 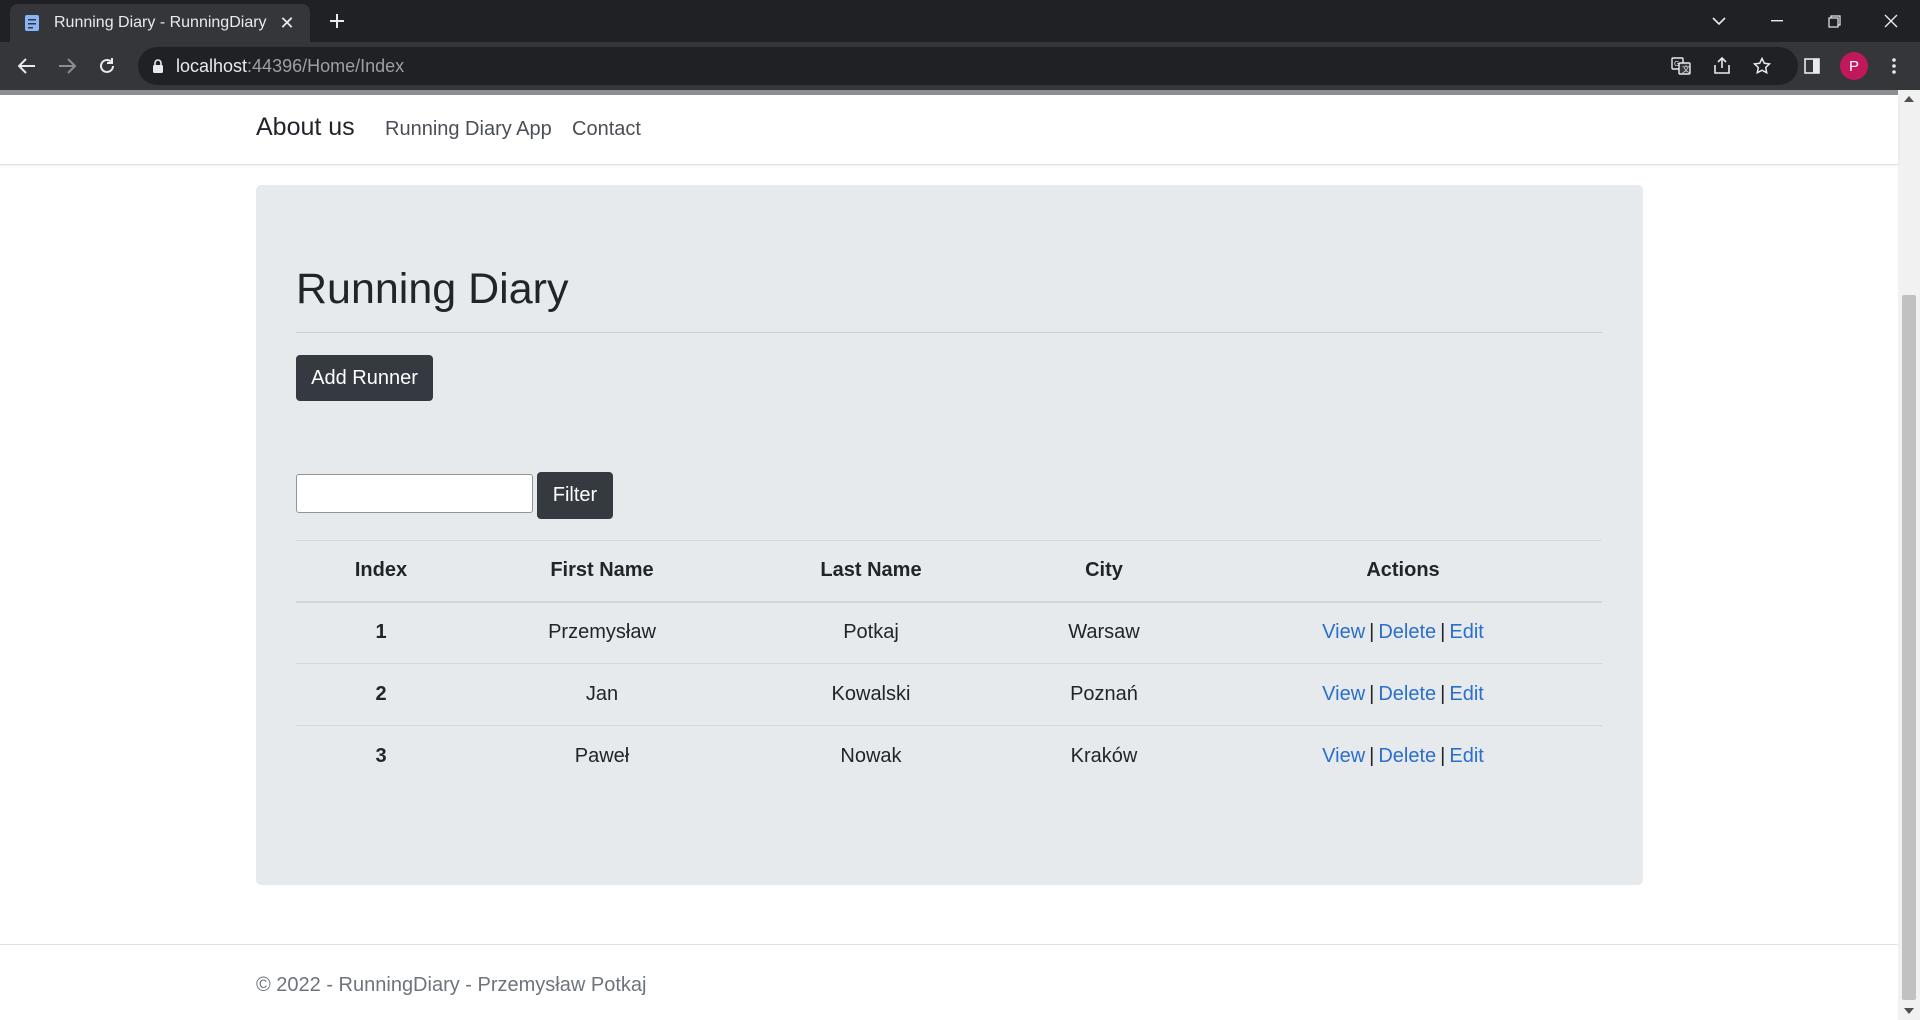 I want to click on share-icon, so click(x=1722, y=66).